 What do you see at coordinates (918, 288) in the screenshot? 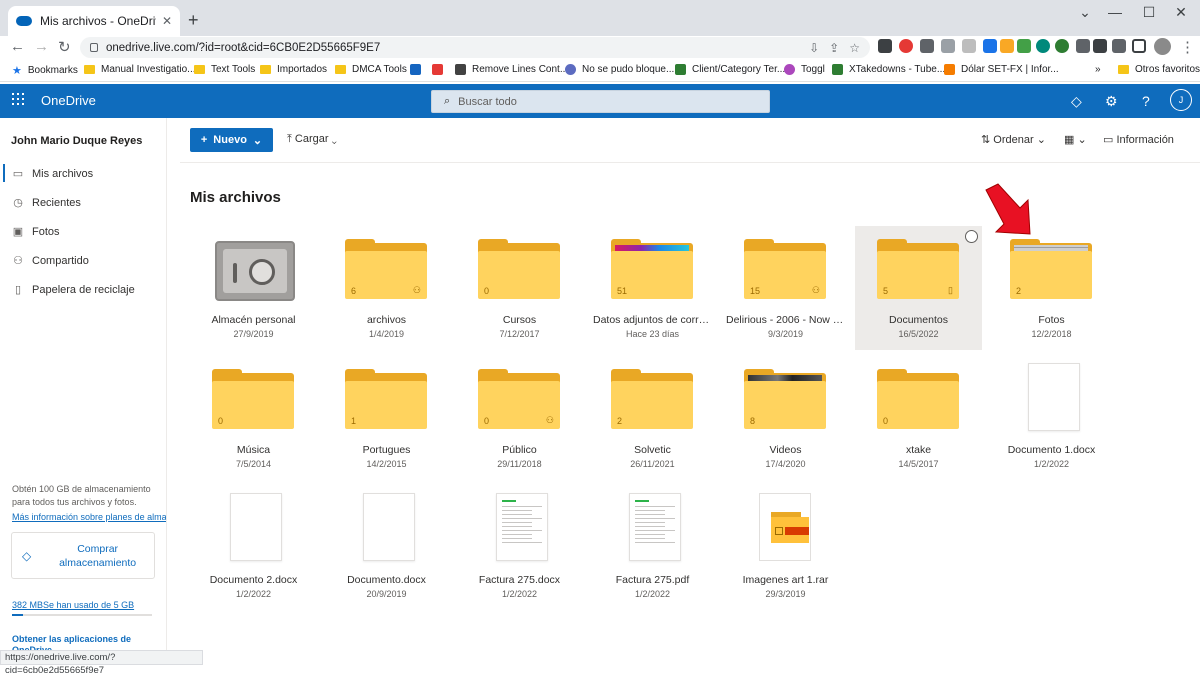
I see `file-tile: 5 ▯ Documentos 16/5/2022` at bounding box center [918, 288].